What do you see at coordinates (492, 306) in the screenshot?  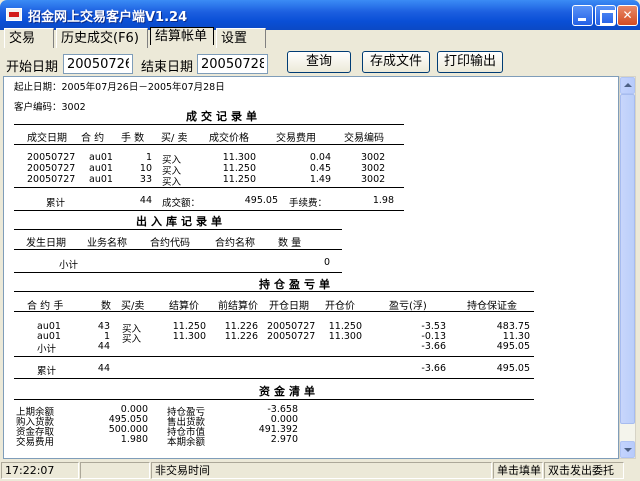 I see `th-margin: 持仓保证金` at bounding box center [492, 306].